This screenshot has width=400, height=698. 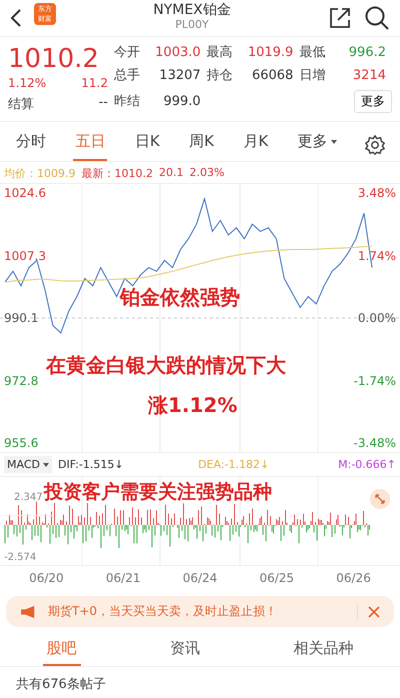 What do you see at coordinates (200, 578) in the screenshot?
I see `date-label: 06/24` at bounding box center [200, 578].